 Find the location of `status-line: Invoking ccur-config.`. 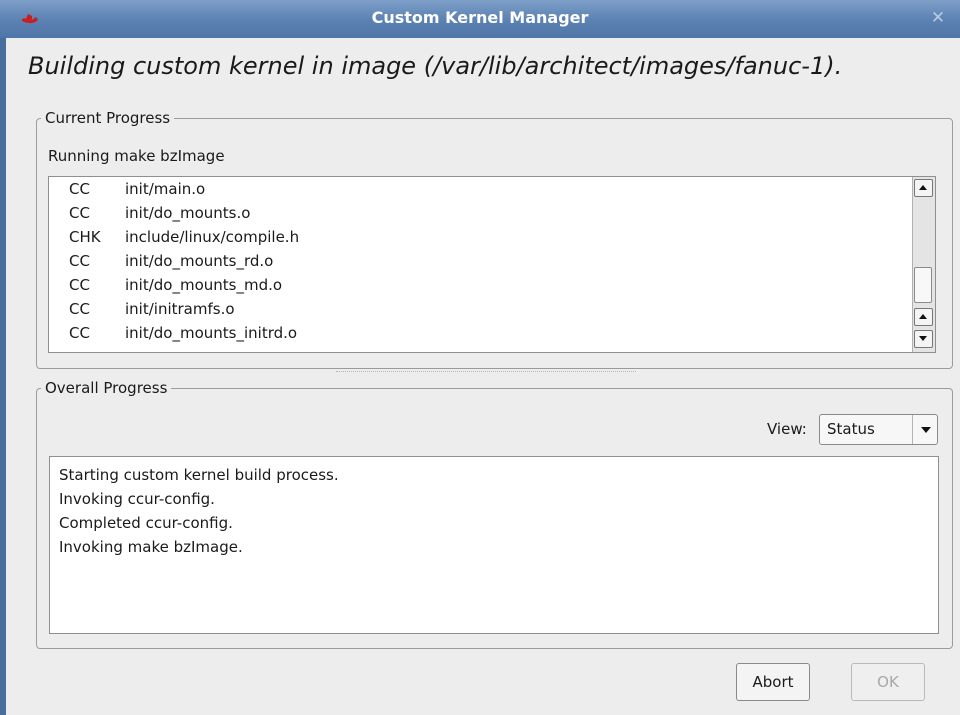

status-line: Invoking ccur-config. is located at coordinates (137, 499).